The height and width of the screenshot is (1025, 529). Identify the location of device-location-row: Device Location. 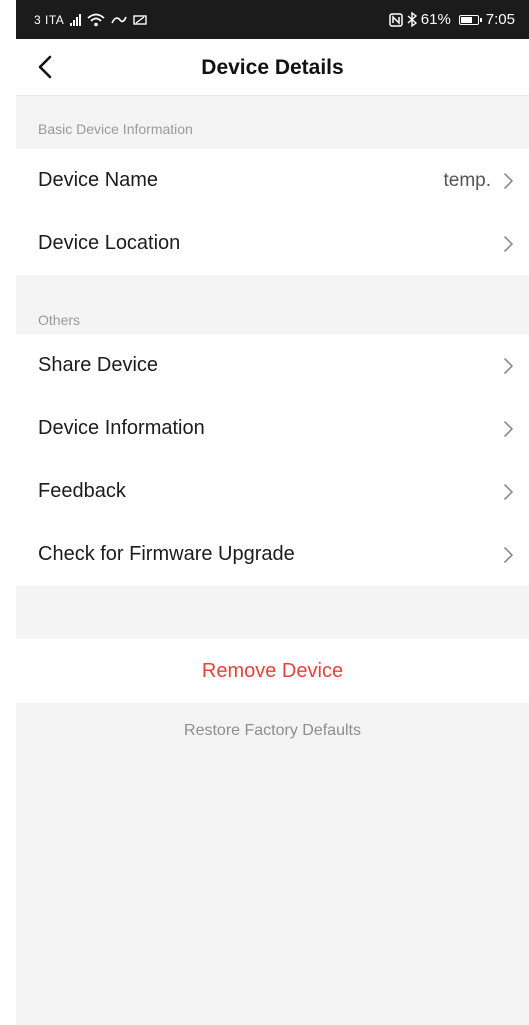
(272, 243).